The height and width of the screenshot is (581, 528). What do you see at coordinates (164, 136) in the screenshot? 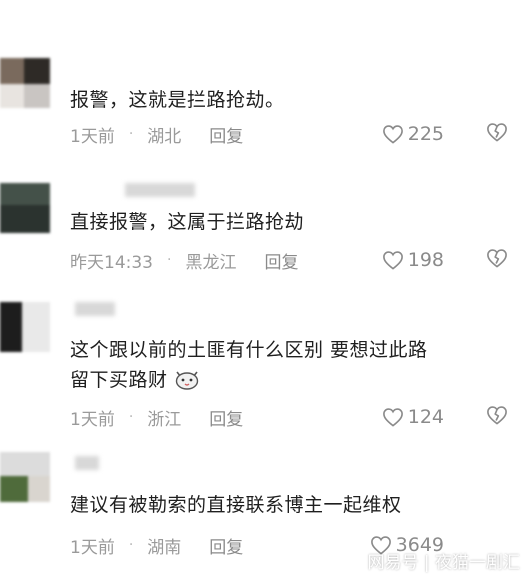
I see `comment-location: 湖北` at bounding box center [164, 136].